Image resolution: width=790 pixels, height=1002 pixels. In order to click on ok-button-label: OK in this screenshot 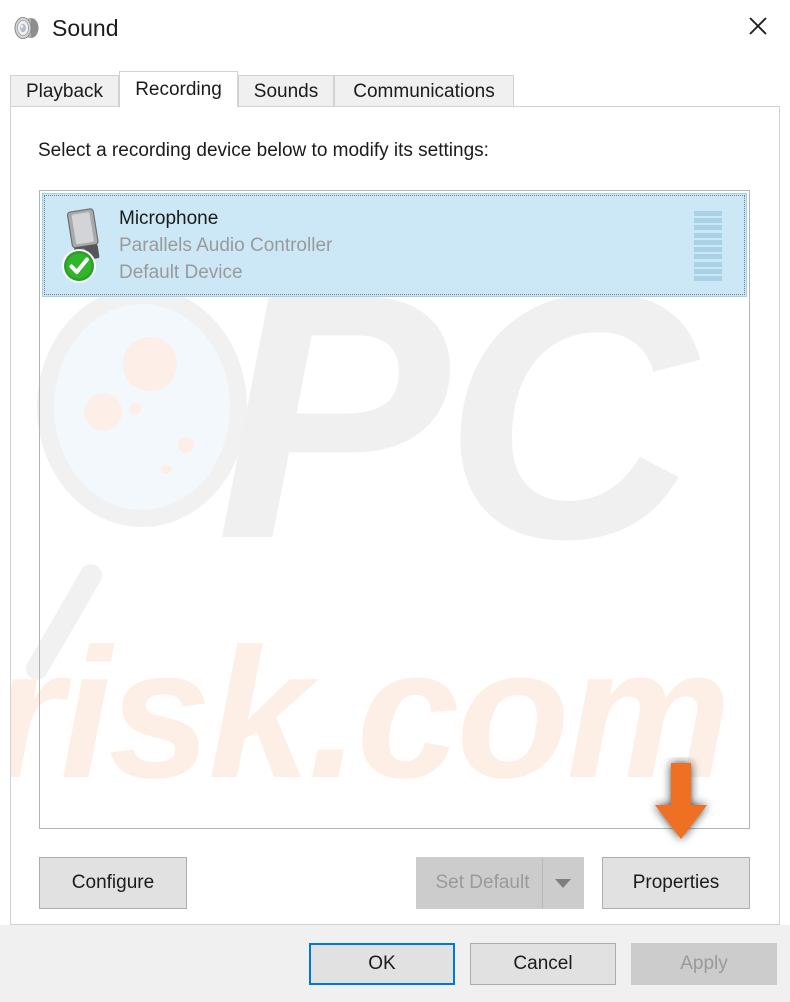, I will do `click(382, 963)`.